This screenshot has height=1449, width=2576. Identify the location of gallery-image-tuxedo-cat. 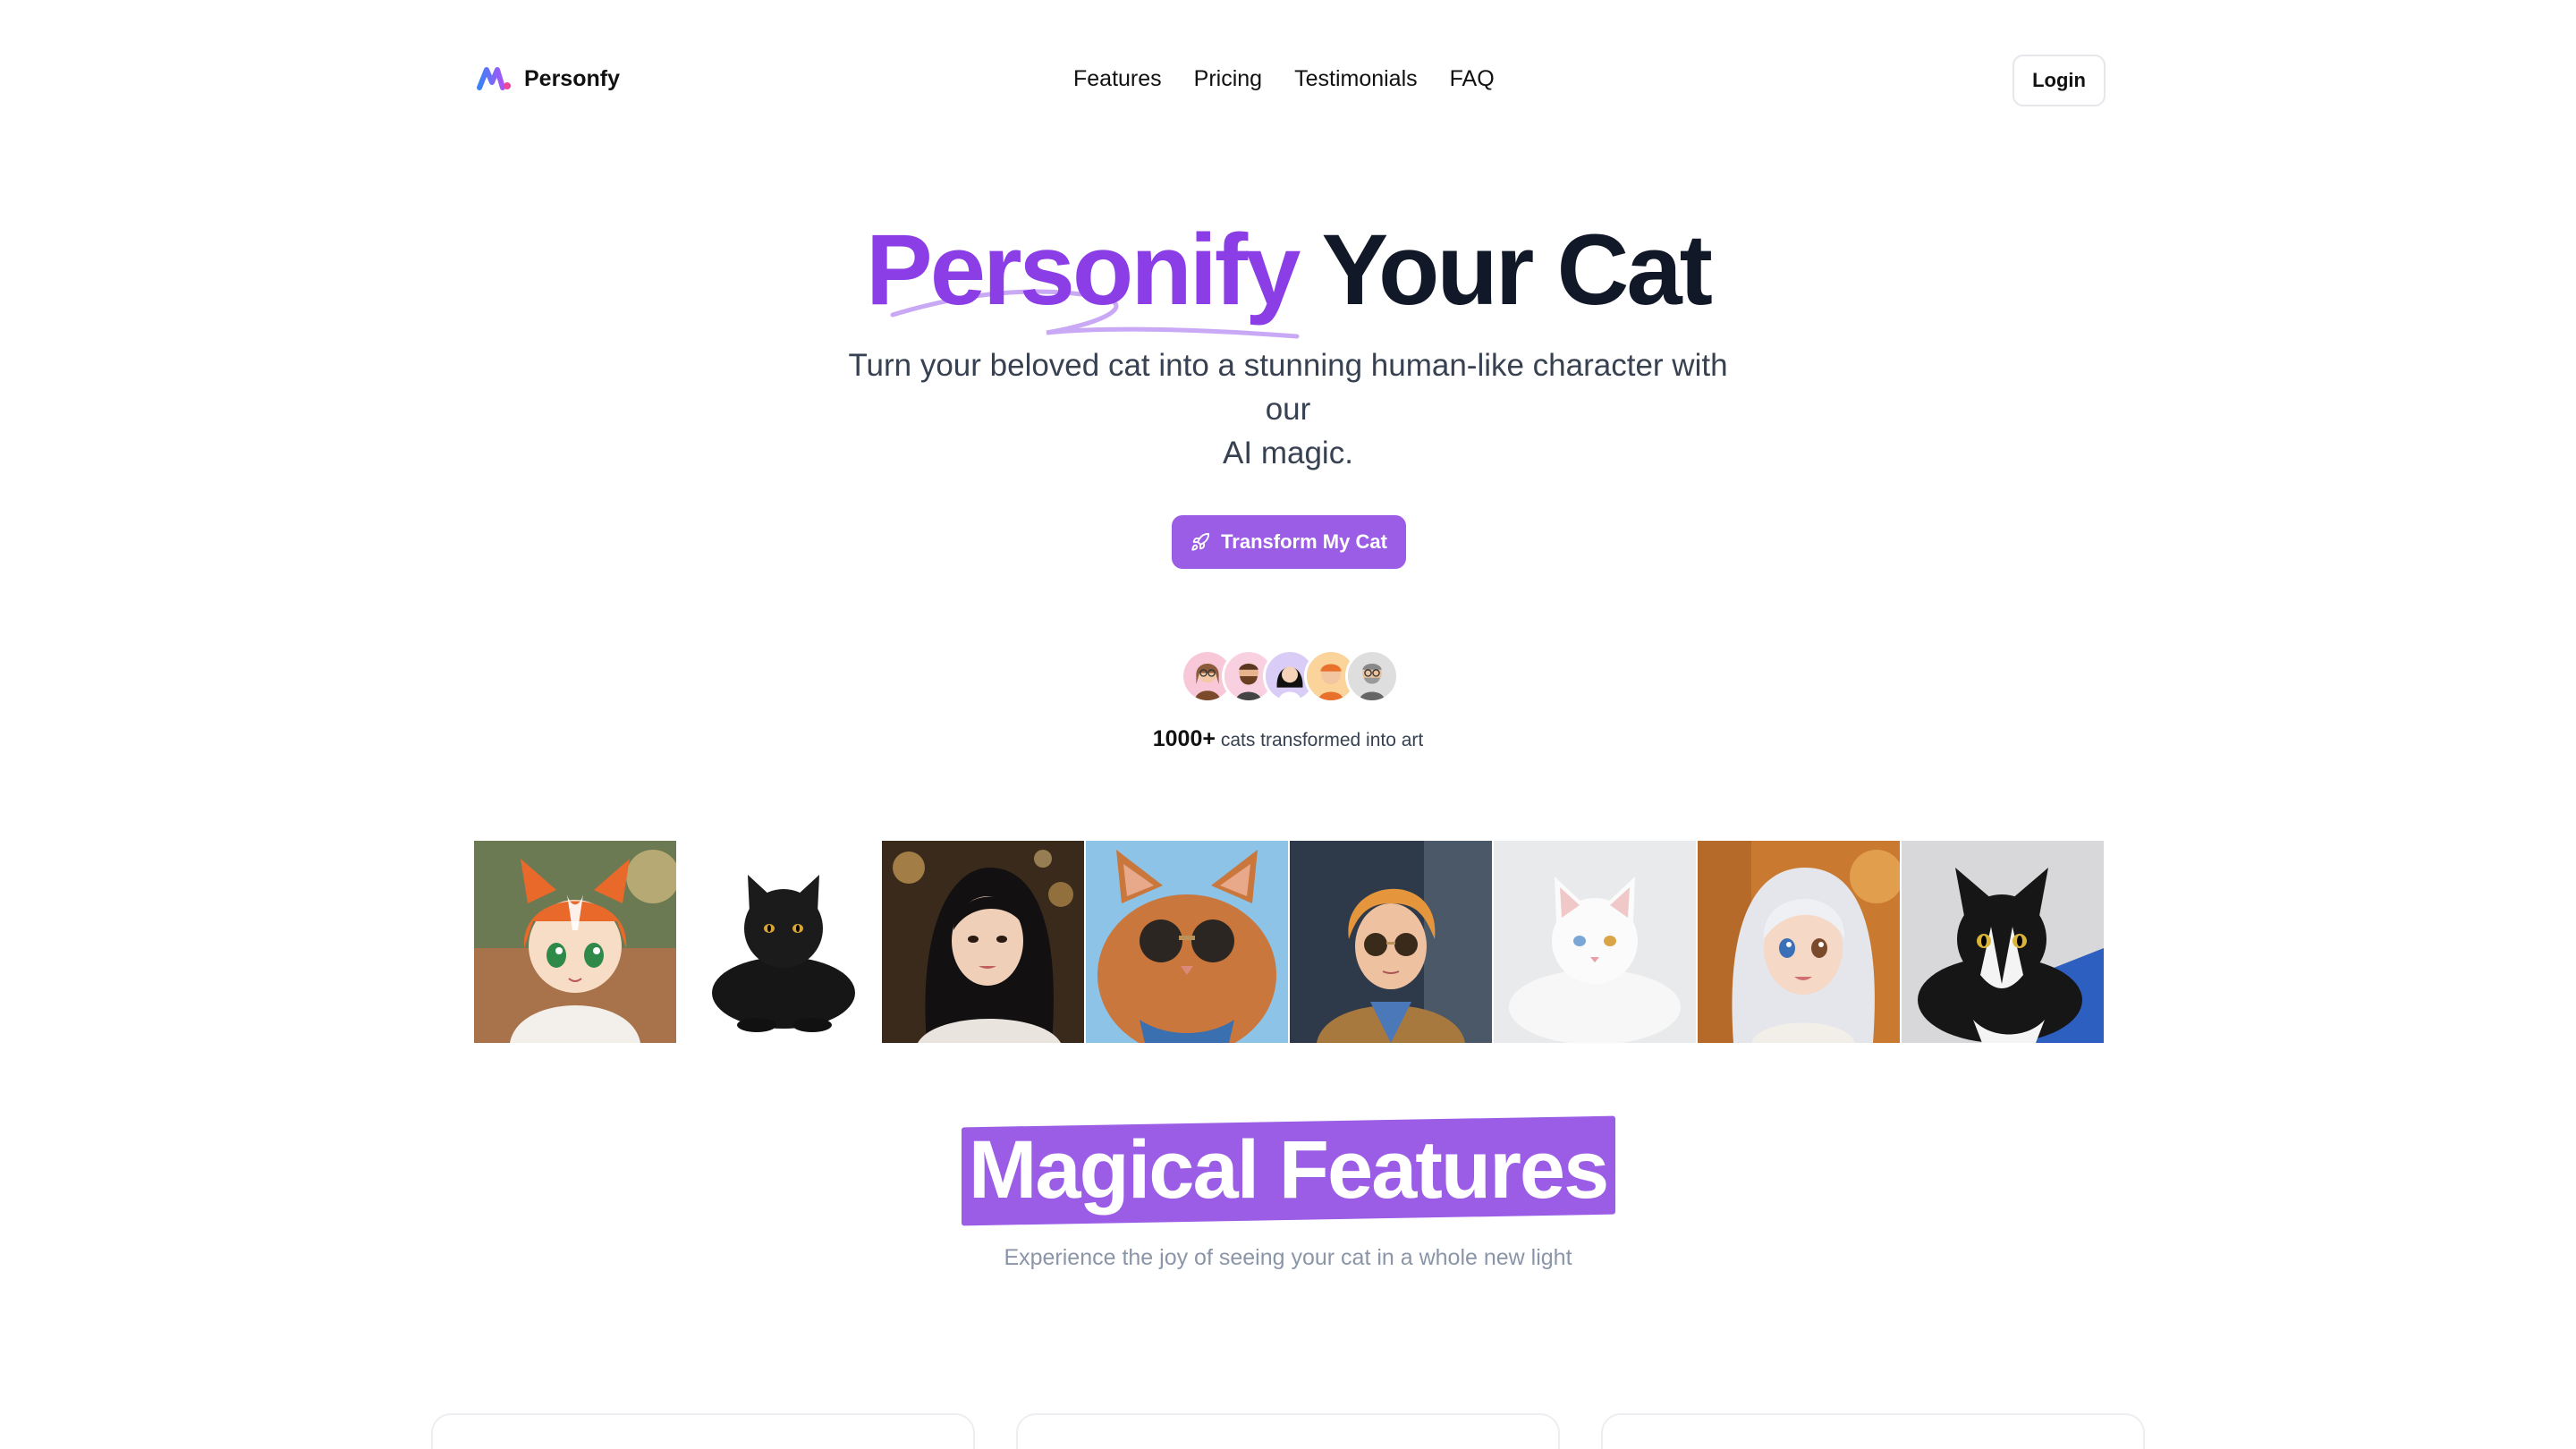
(2003, 942).